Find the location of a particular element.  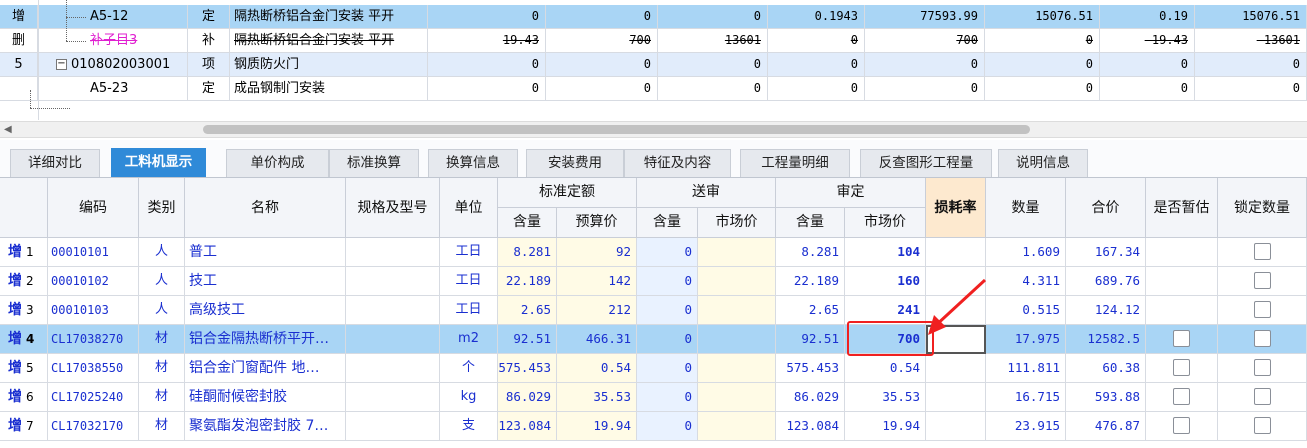

header-code: 编码 is located at coordinates (93, 208).